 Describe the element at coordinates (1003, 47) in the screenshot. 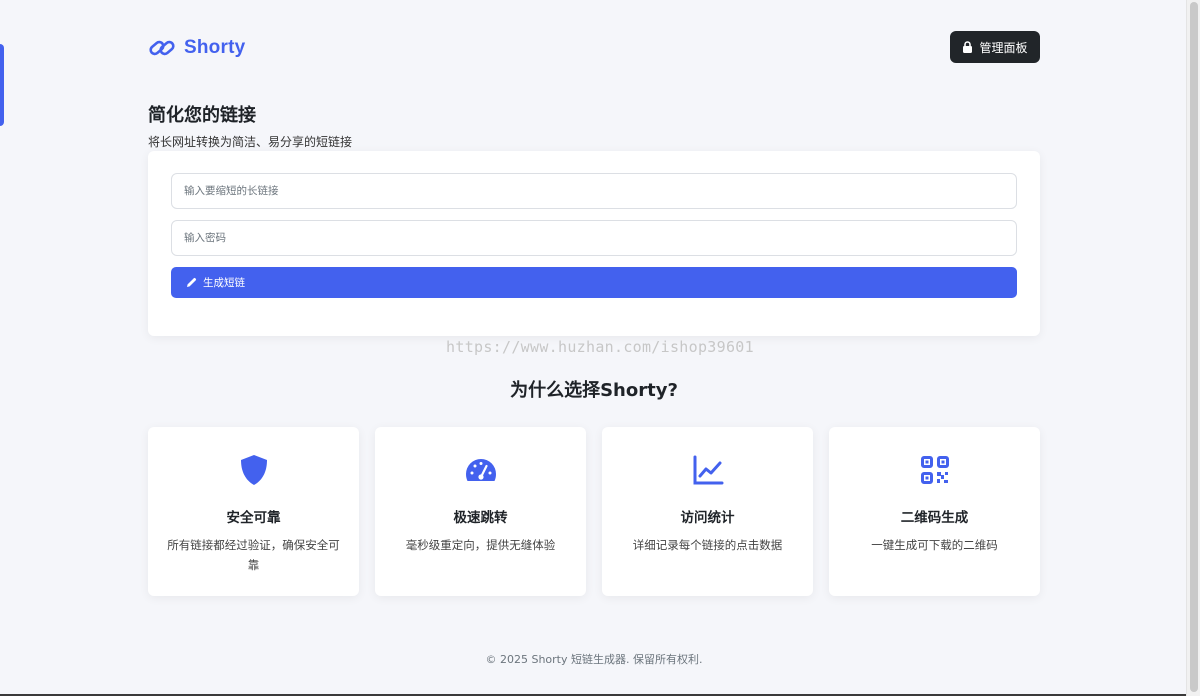

I see `admin-panel-label: 管理面板` at that location.